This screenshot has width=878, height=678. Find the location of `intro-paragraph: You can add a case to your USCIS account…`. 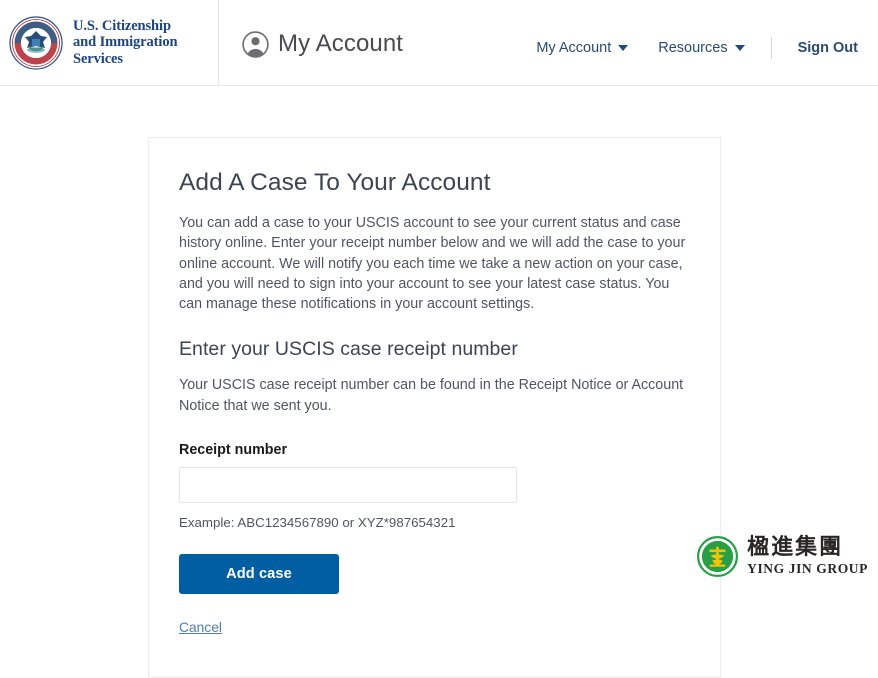

intro-paragraph: You can add a case to your USCIS account… is located at coordinates (432, 264).